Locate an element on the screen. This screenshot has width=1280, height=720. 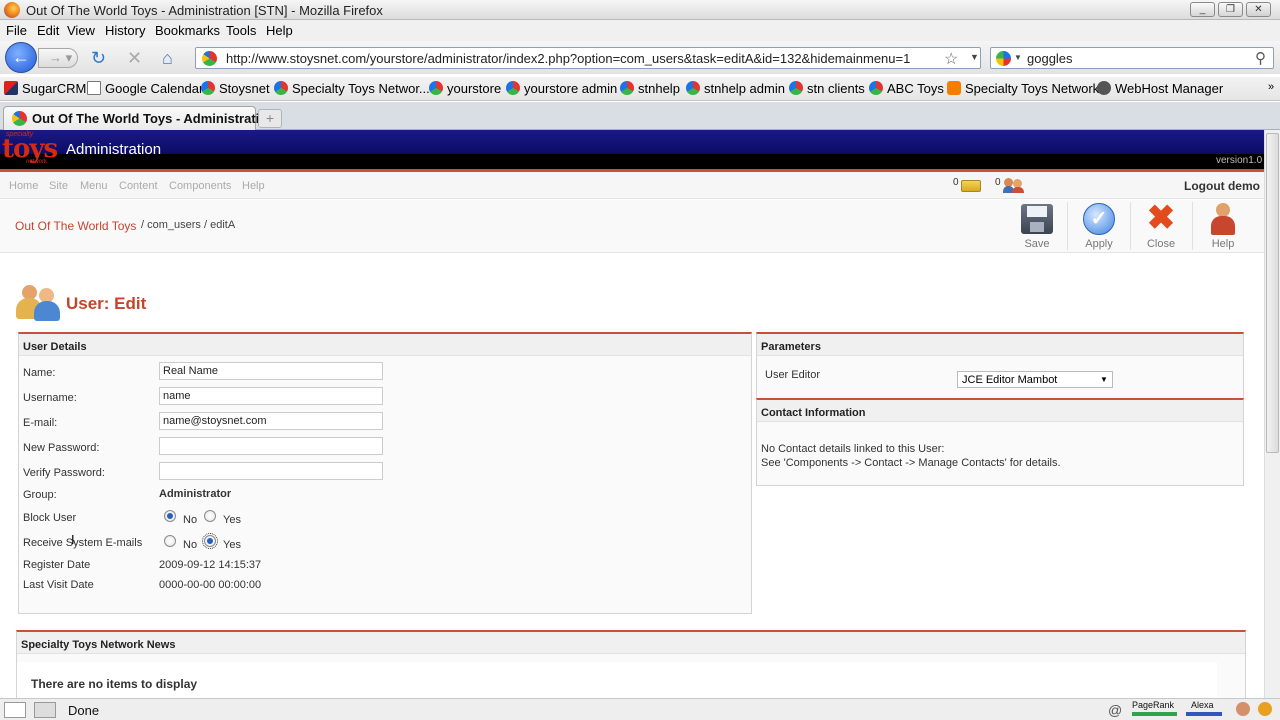
firebug-icon is located at coordinates (1265, 709).